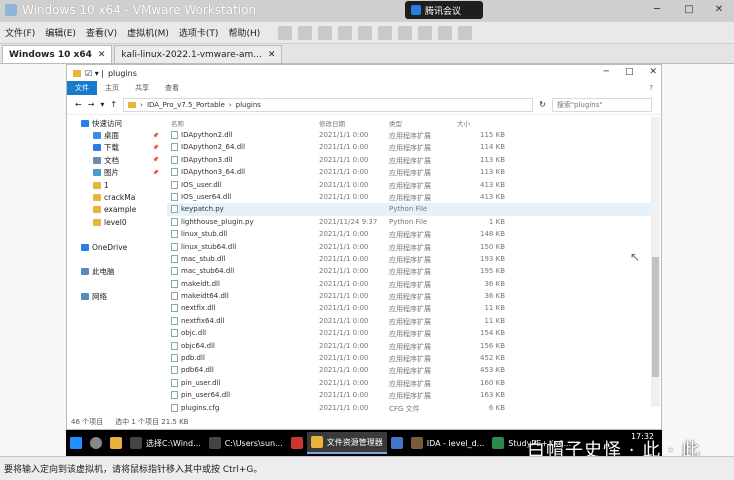 This screenshot has width=734, height=480. I want to click on file-row: nextfix64.dll 2021/1/1 0:00 应用程序扩展 11 KB, so click(410, 321).